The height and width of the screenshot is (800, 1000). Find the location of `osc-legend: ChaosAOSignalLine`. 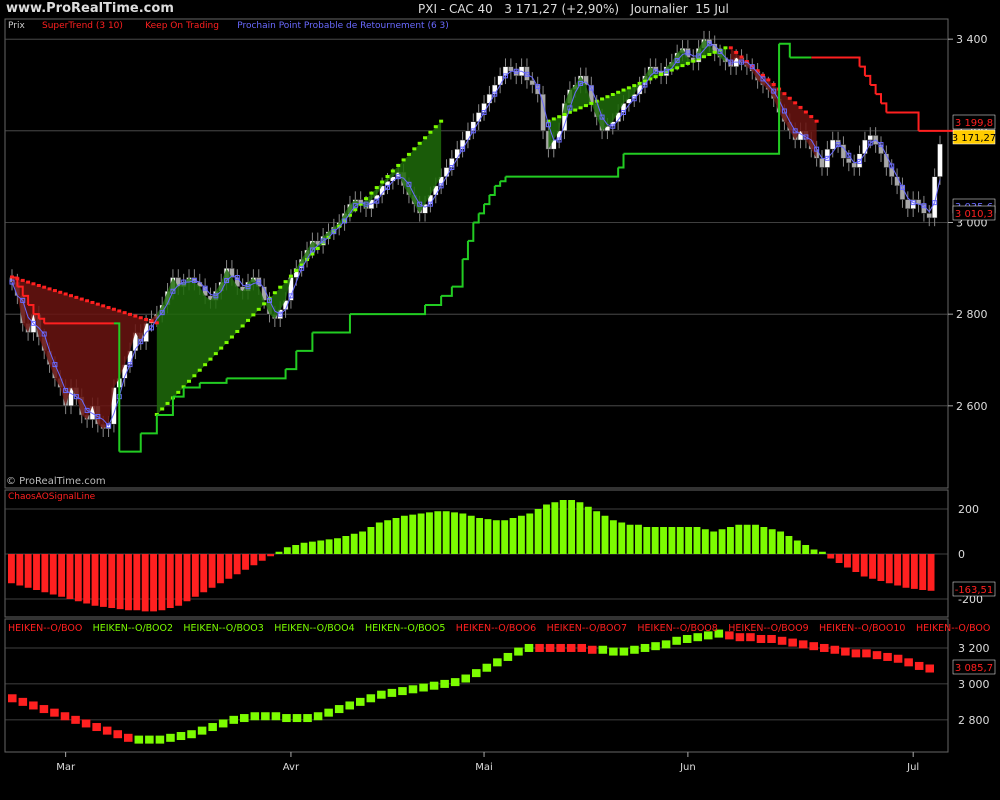

osc-legend: ChaosAOSignalLine is located at coordinates (52, 497).